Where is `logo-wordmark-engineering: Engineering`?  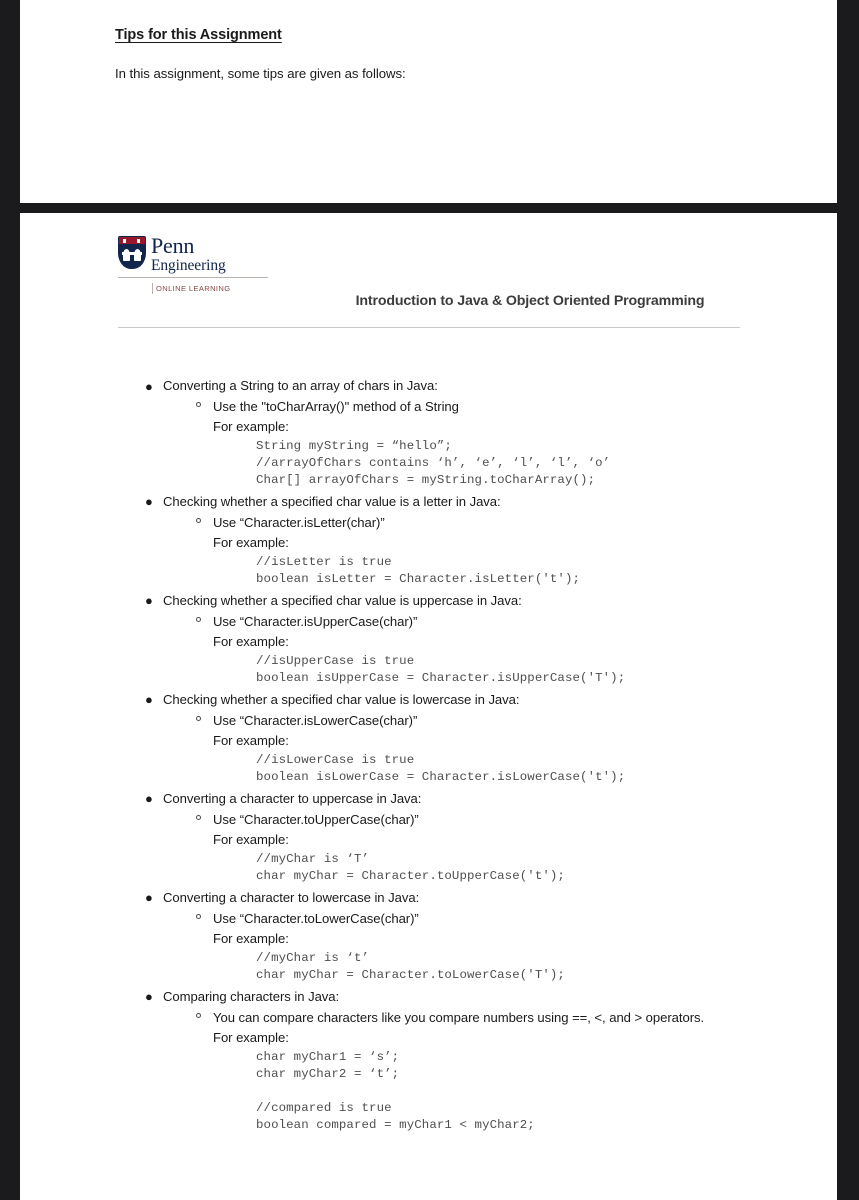 logo-wordmark-engineering: Engineering is located at coordinates (188, 266).